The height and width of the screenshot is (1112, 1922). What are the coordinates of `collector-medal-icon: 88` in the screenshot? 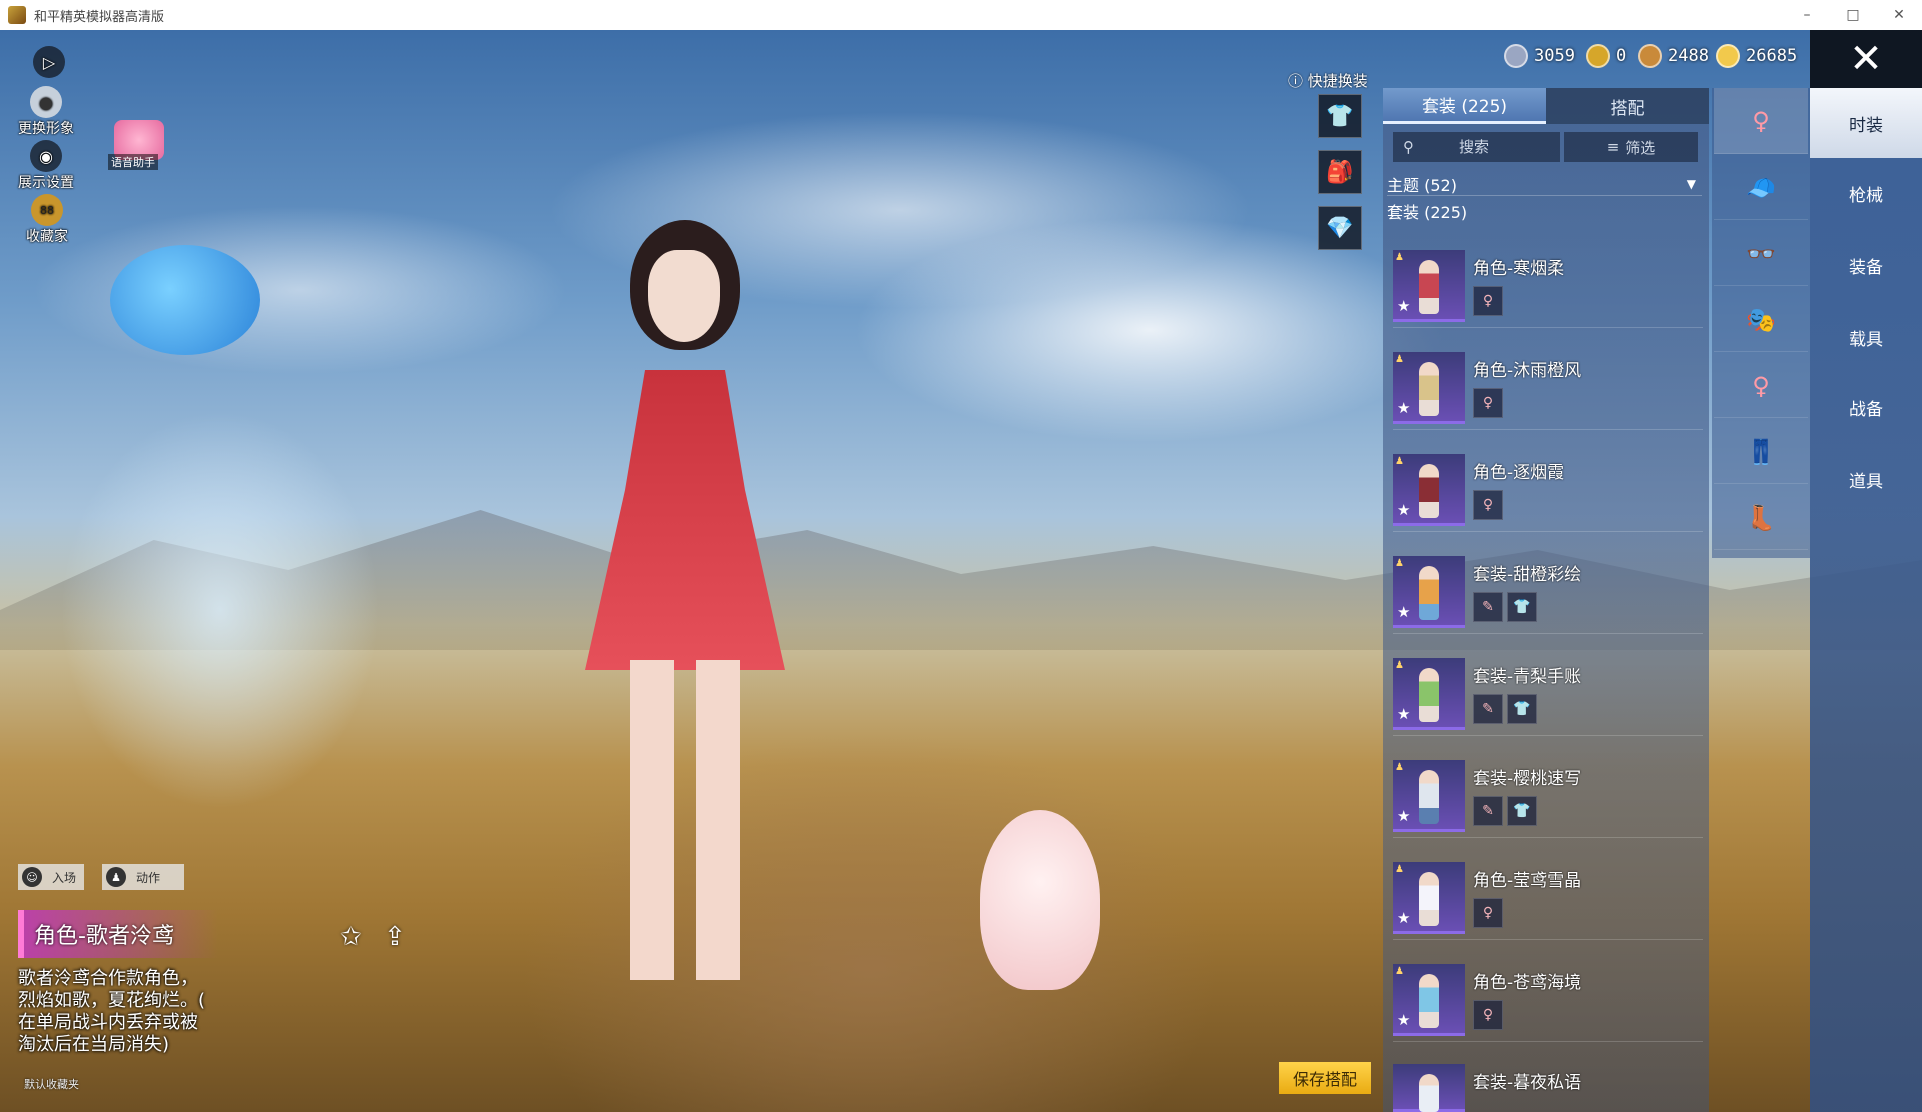 It's located at (47, 210).